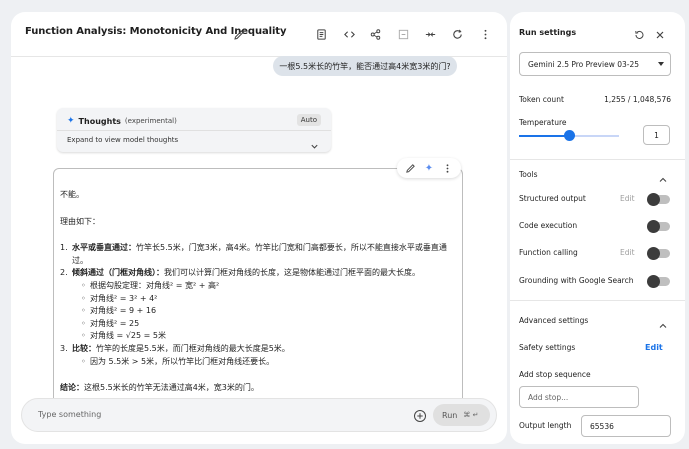  Describe the element at coordinates (545, 425) in the screenshot. I see `output-length-label: Output length` at that location.